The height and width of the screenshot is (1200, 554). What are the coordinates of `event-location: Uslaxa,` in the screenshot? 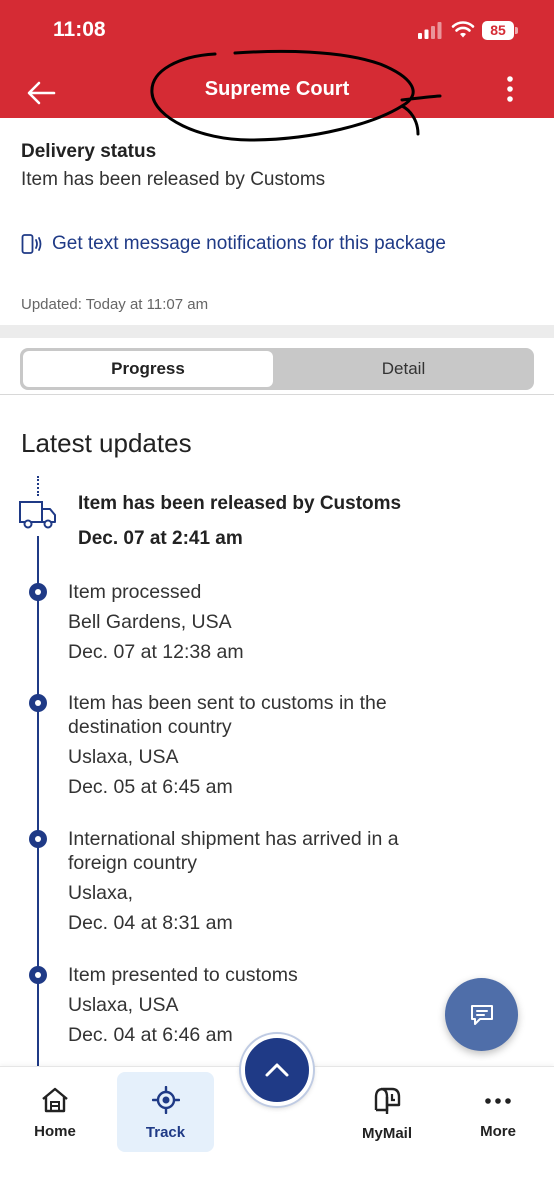 It's located at (101, 893).